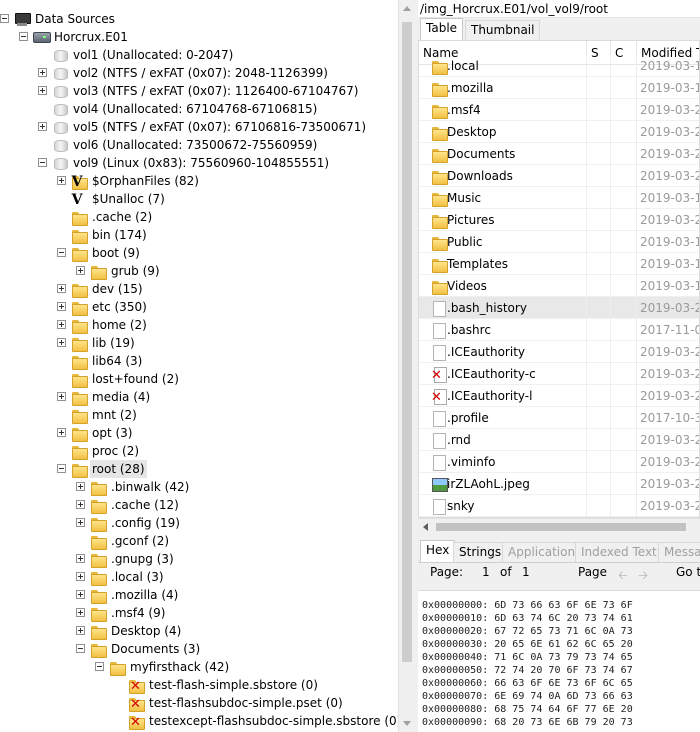  Describe the element at coordinates (559, 110) in the screenshot. I see `table-row: .msf4 2019-03-21` at that location.